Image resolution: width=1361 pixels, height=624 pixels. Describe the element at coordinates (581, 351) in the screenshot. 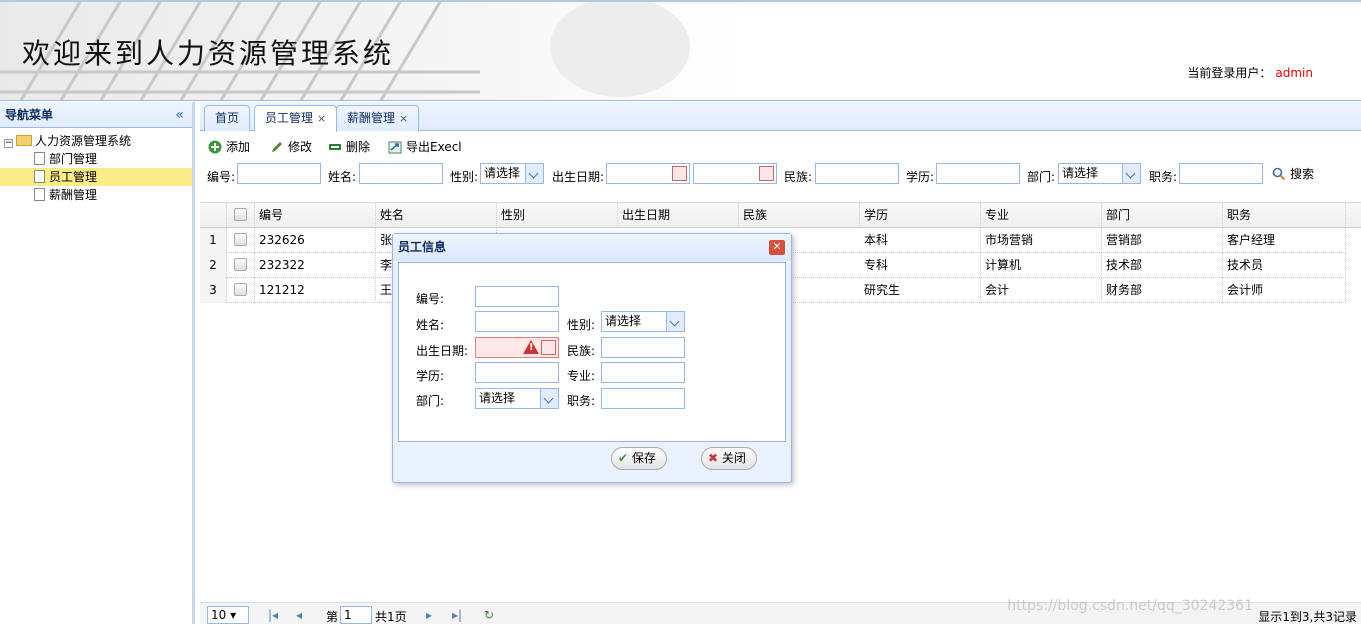

I see `dialog-nation-label: 民族:` at that location.